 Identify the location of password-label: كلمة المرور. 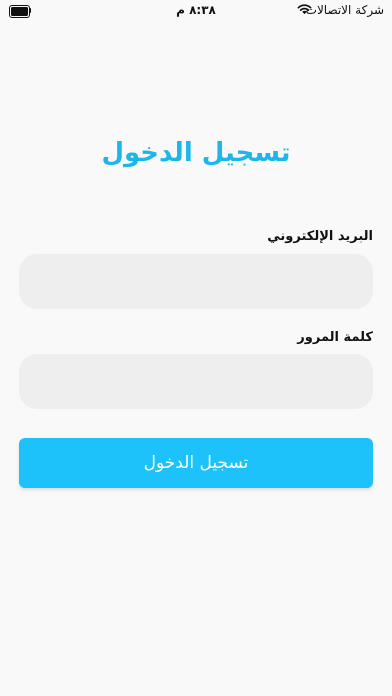
(335, 337).